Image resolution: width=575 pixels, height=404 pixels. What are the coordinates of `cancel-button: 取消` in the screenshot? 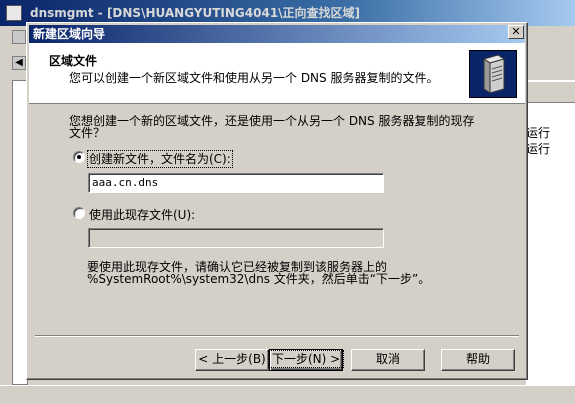 It's located at (388, 360).